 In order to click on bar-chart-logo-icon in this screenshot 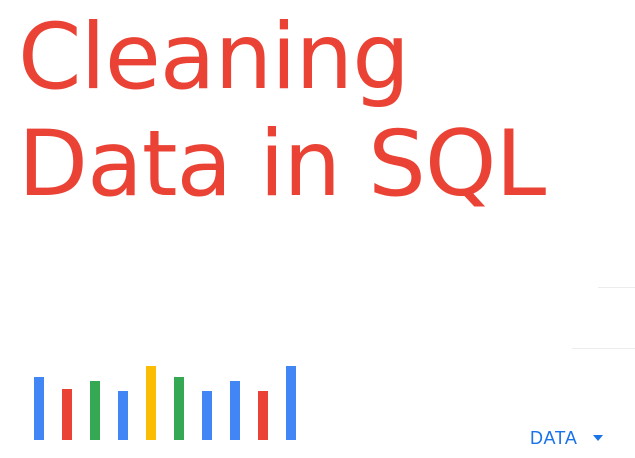, I will do `click(165, 403)`.